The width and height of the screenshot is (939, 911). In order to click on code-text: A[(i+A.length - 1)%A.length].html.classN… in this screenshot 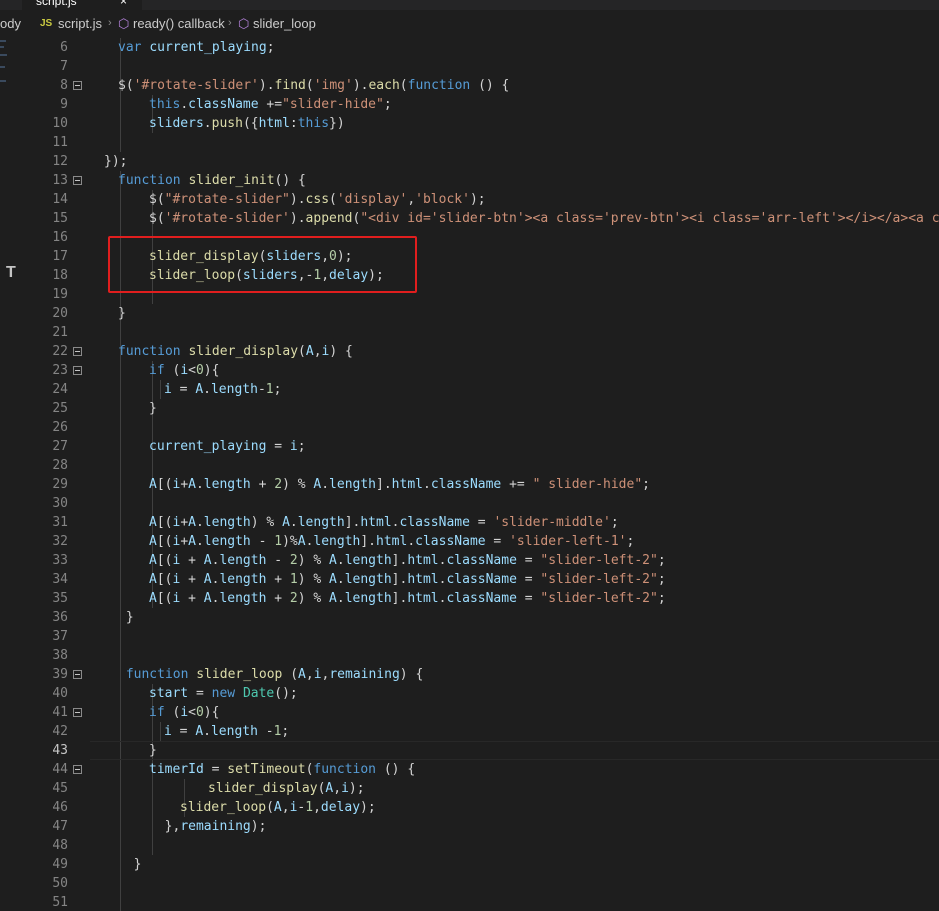, I will do `click(392, 541)`.